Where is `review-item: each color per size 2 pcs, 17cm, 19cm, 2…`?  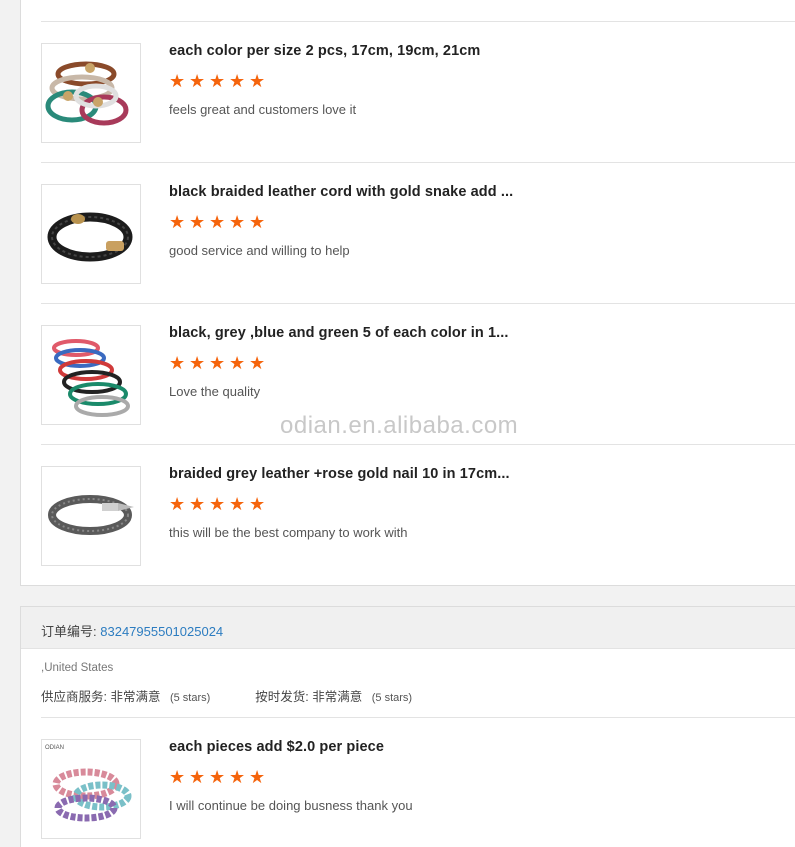 review-item: each color per size 2 pcs, 17cm, 19cm, 2… is located at coordinates (418, 93).